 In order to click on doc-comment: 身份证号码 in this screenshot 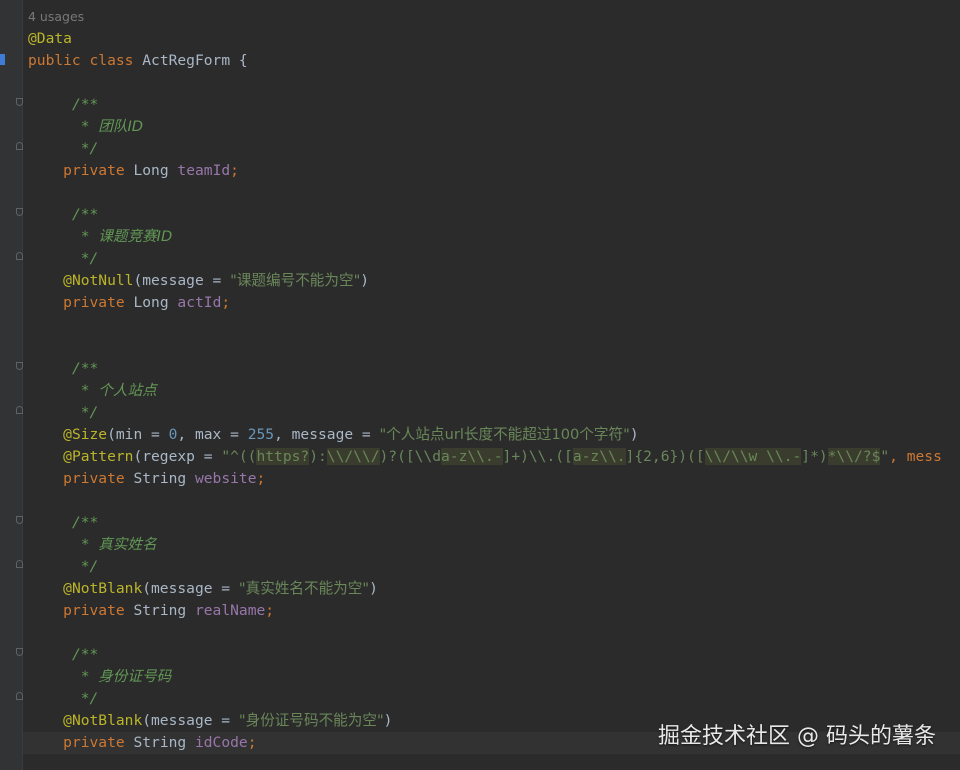, I will do `click(135, 676)`.